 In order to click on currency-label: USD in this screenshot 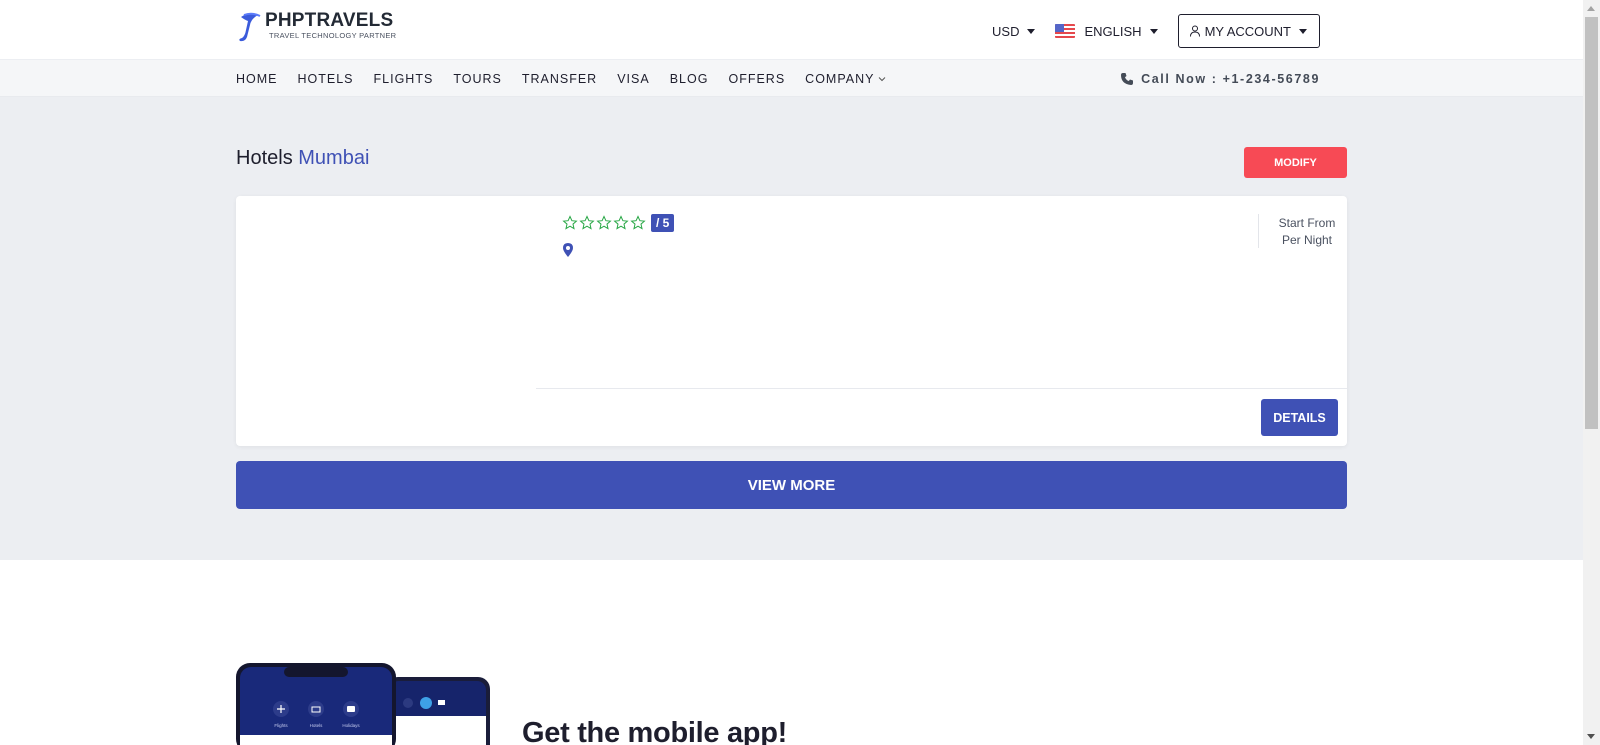, I will do `click(1006, 31)`.